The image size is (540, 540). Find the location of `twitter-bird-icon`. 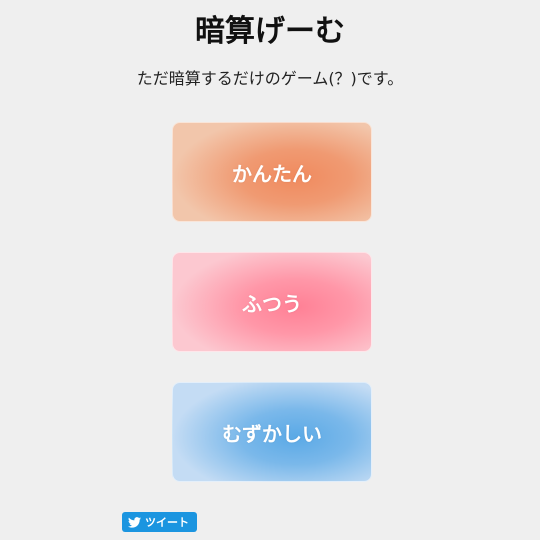

twitter-bird-icon is located at coordinates (134, 522).